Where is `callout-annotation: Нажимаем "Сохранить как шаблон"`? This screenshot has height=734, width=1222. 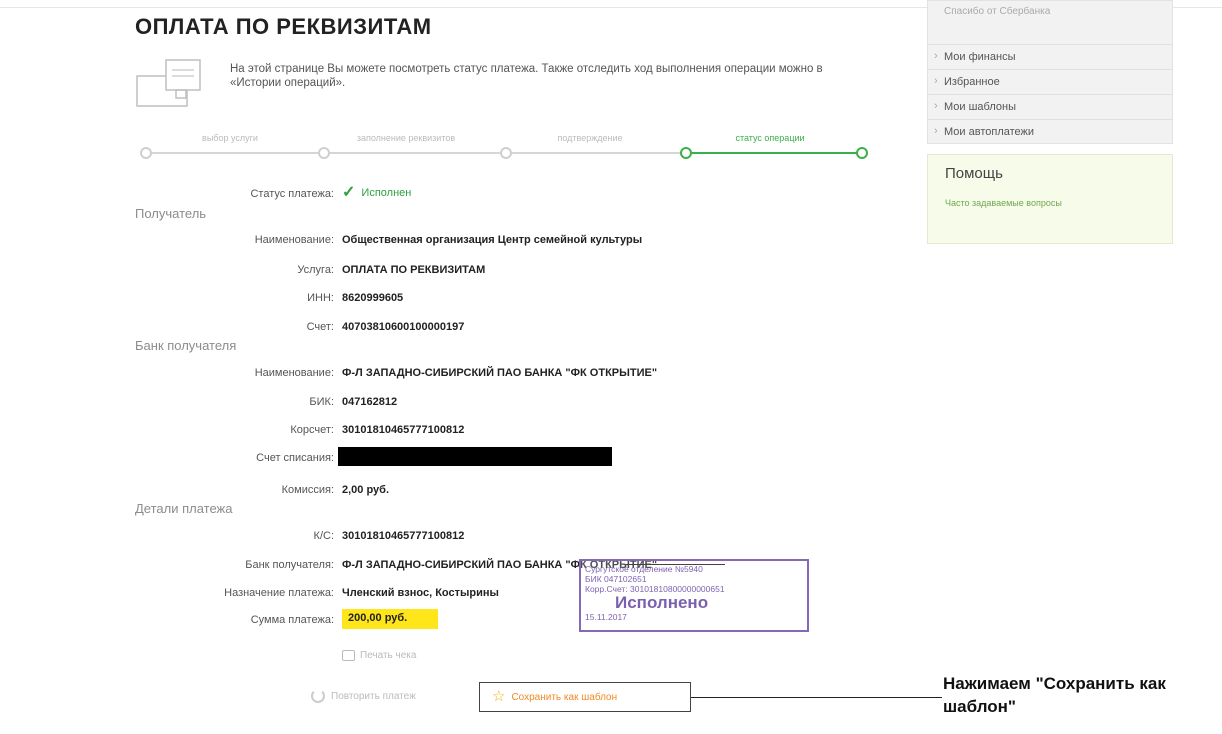 callout-annotation: Нажимаем "Сохранить как шаблон" is located at coordinates (1054, 695).